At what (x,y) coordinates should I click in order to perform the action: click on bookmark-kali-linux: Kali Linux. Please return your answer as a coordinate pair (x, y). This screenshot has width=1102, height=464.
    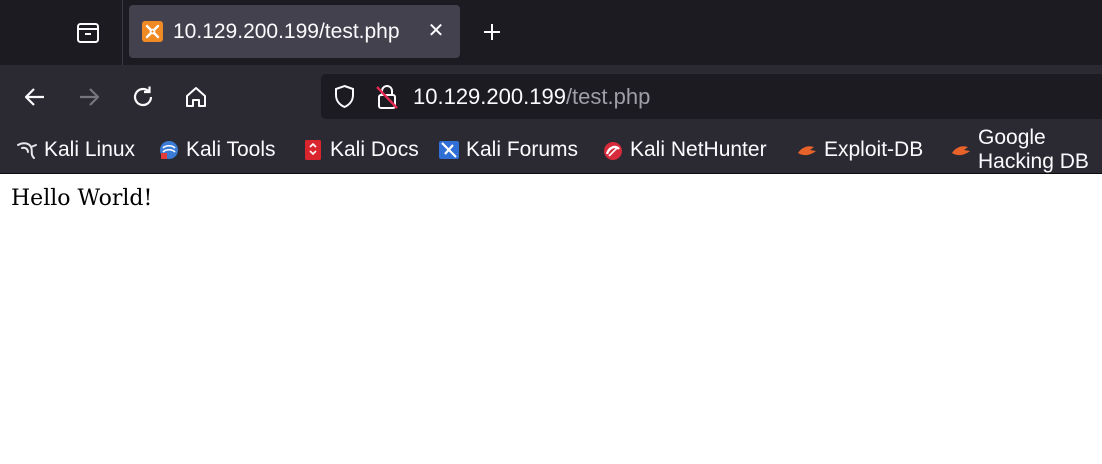
    Looking at the image, I should click on (75, 150).